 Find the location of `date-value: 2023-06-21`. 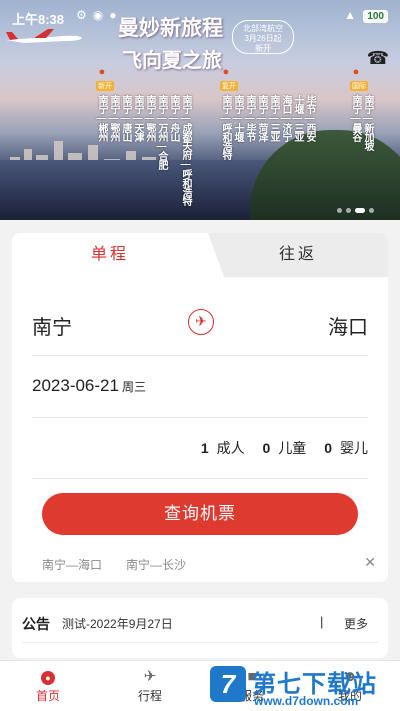

date-value: 2023-06-21 is located at coordinates (75, 385).